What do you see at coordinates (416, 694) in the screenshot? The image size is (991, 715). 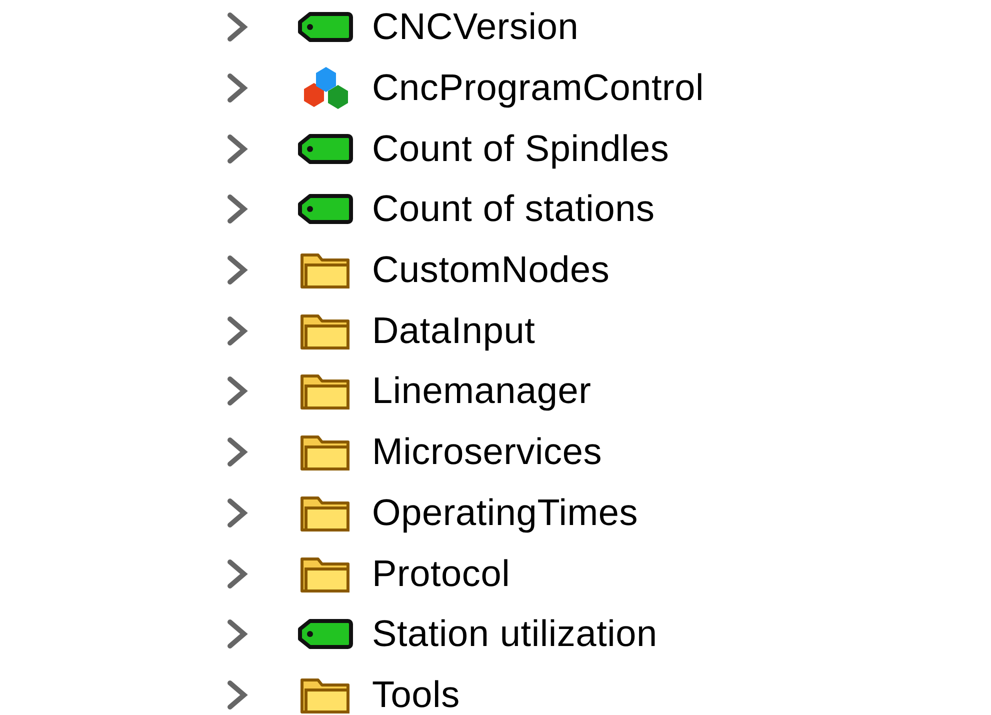 I see `tree-item-label: Tools` at bounding box center [416, 694].